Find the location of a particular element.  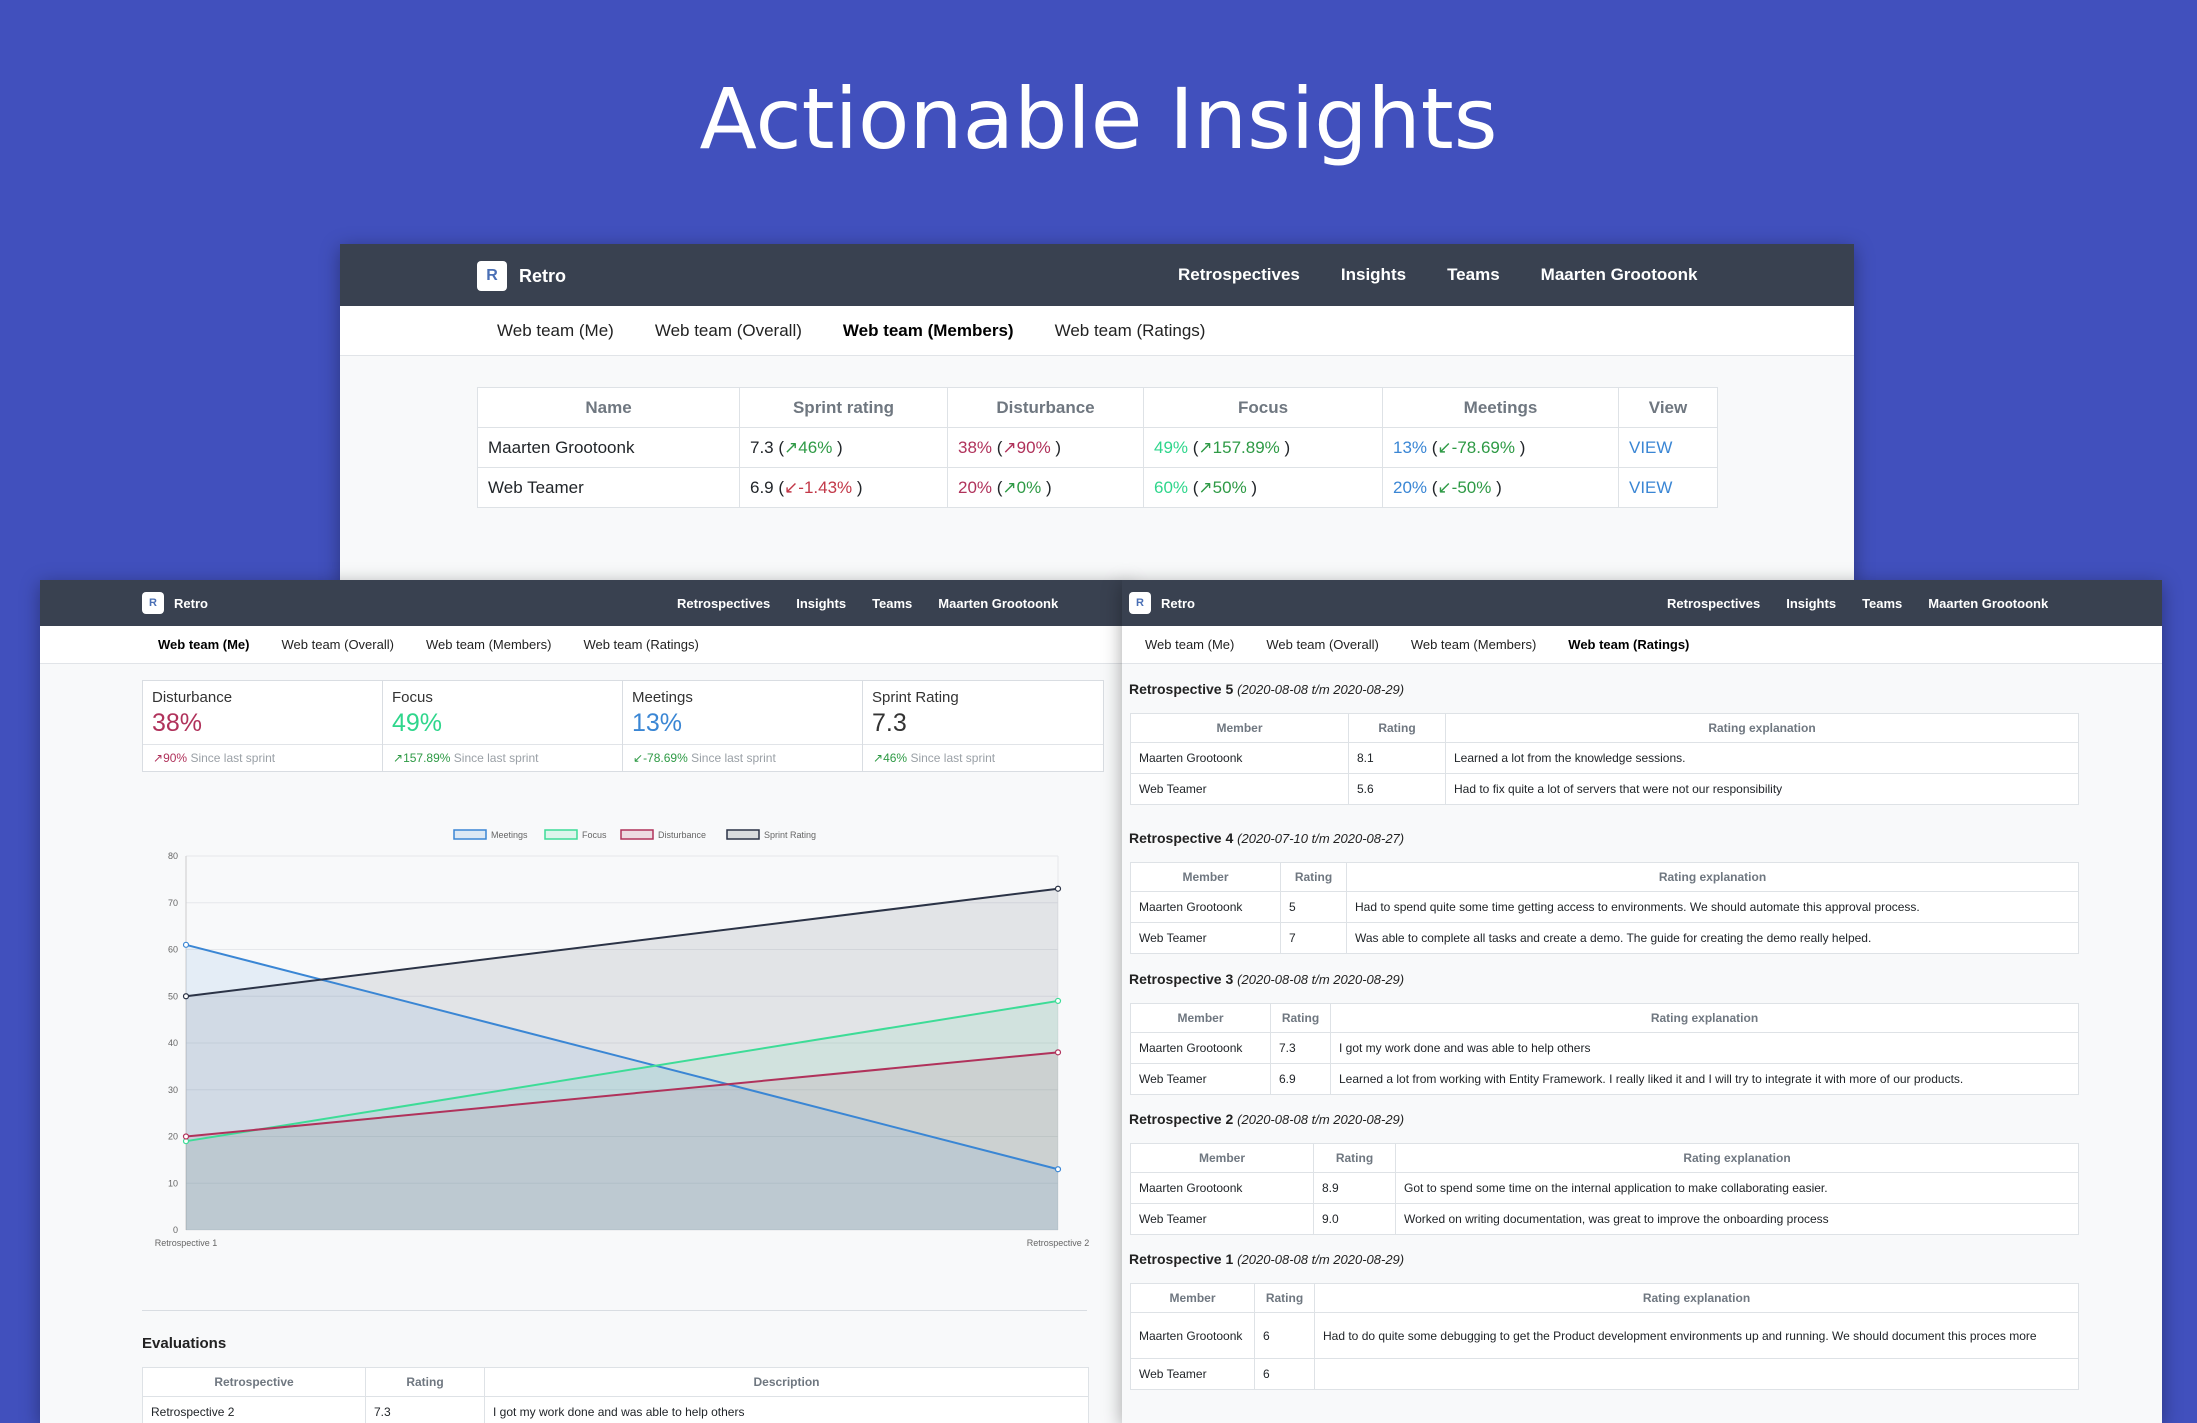

trend-value: 50% is located at coordinates (1229, 487).